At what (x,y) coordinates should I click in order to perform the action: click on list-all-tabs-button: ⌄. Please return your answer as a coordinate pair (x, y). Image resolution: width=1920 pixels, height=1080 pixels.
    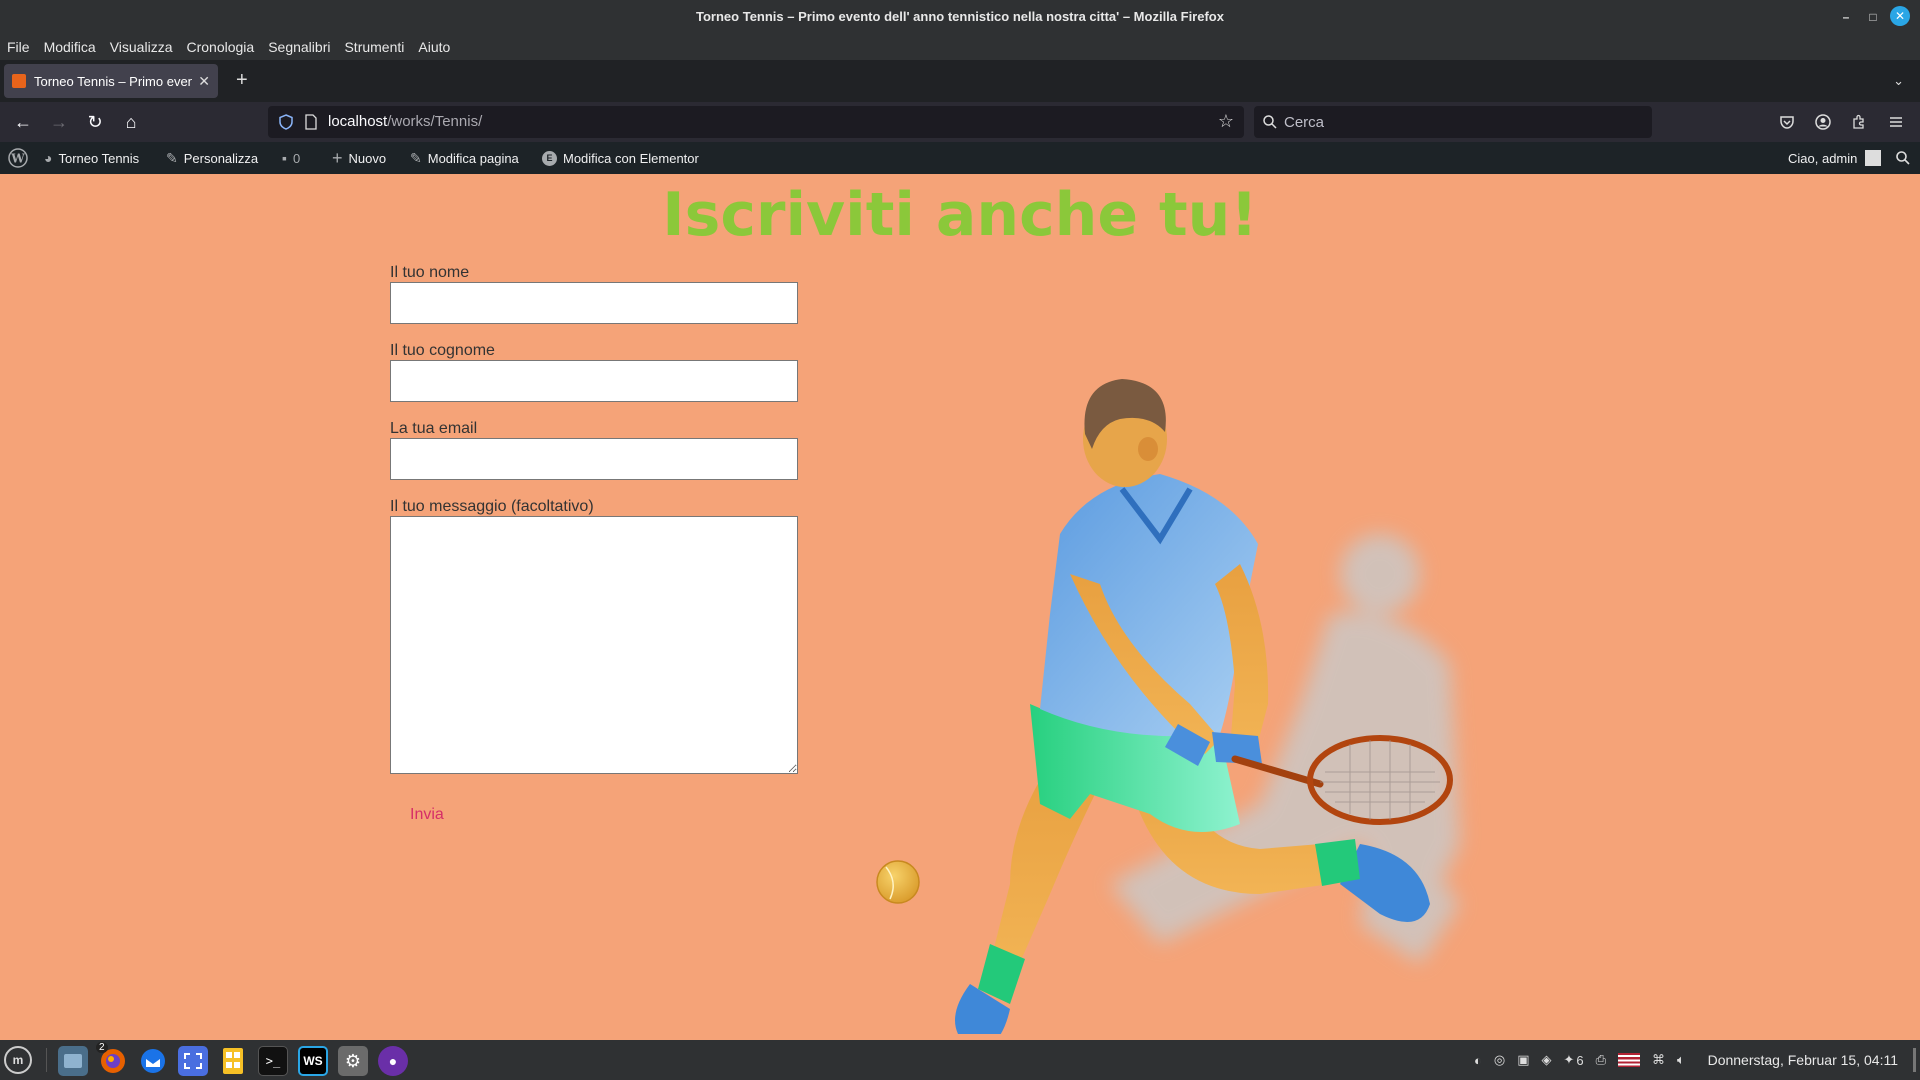
    Looking at the image, I should click on (1898, 81).